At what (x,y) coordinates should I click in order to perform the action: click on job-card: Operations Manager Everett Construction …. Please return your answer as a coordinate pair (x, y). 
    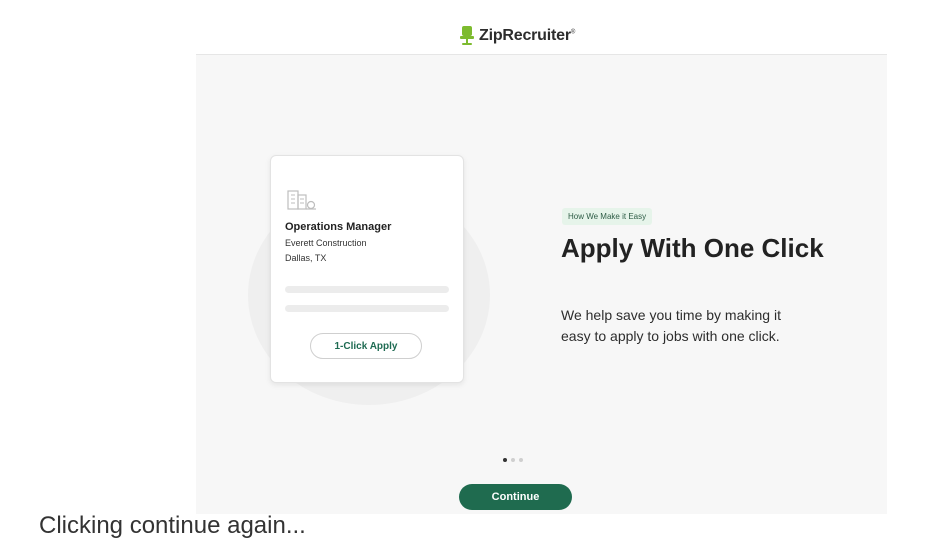
    Looking at the image, I should click on (367, 269).